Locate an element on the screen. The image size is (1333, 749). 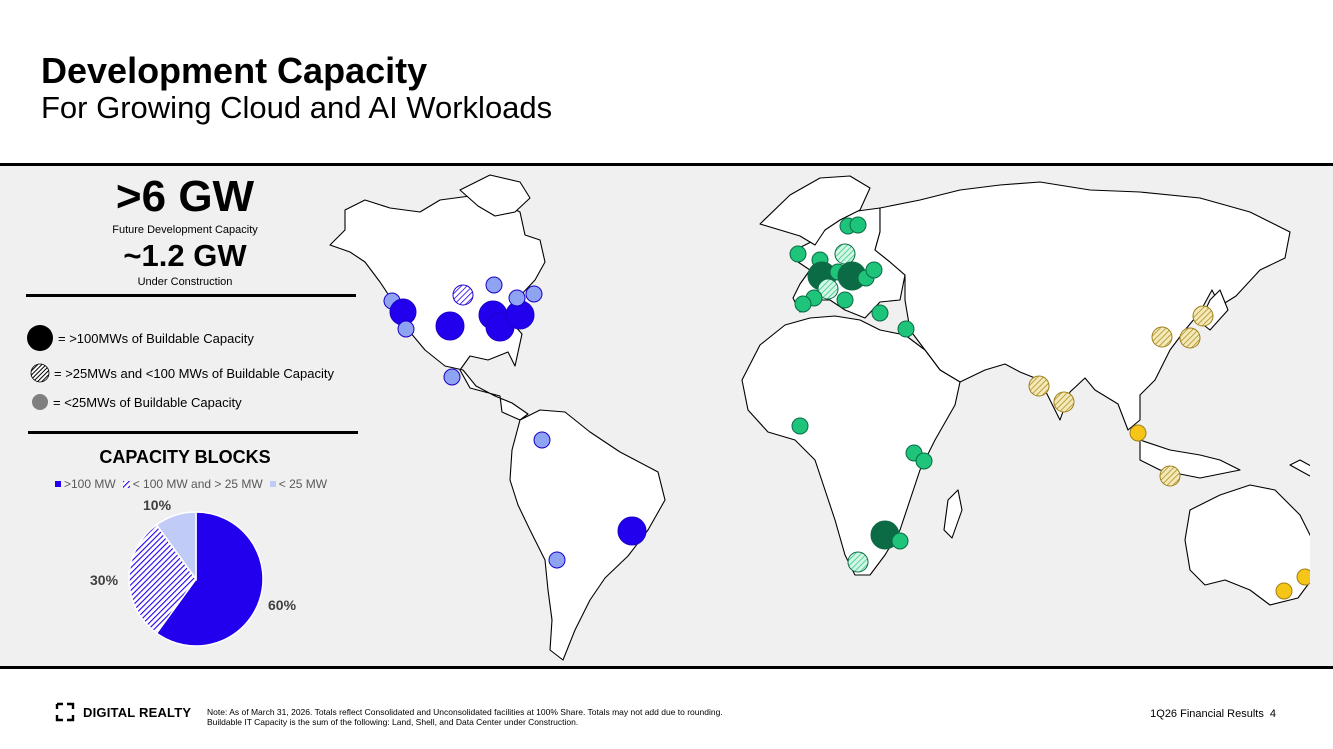
indonesia-landmass is located at coordinates (1190, 459).